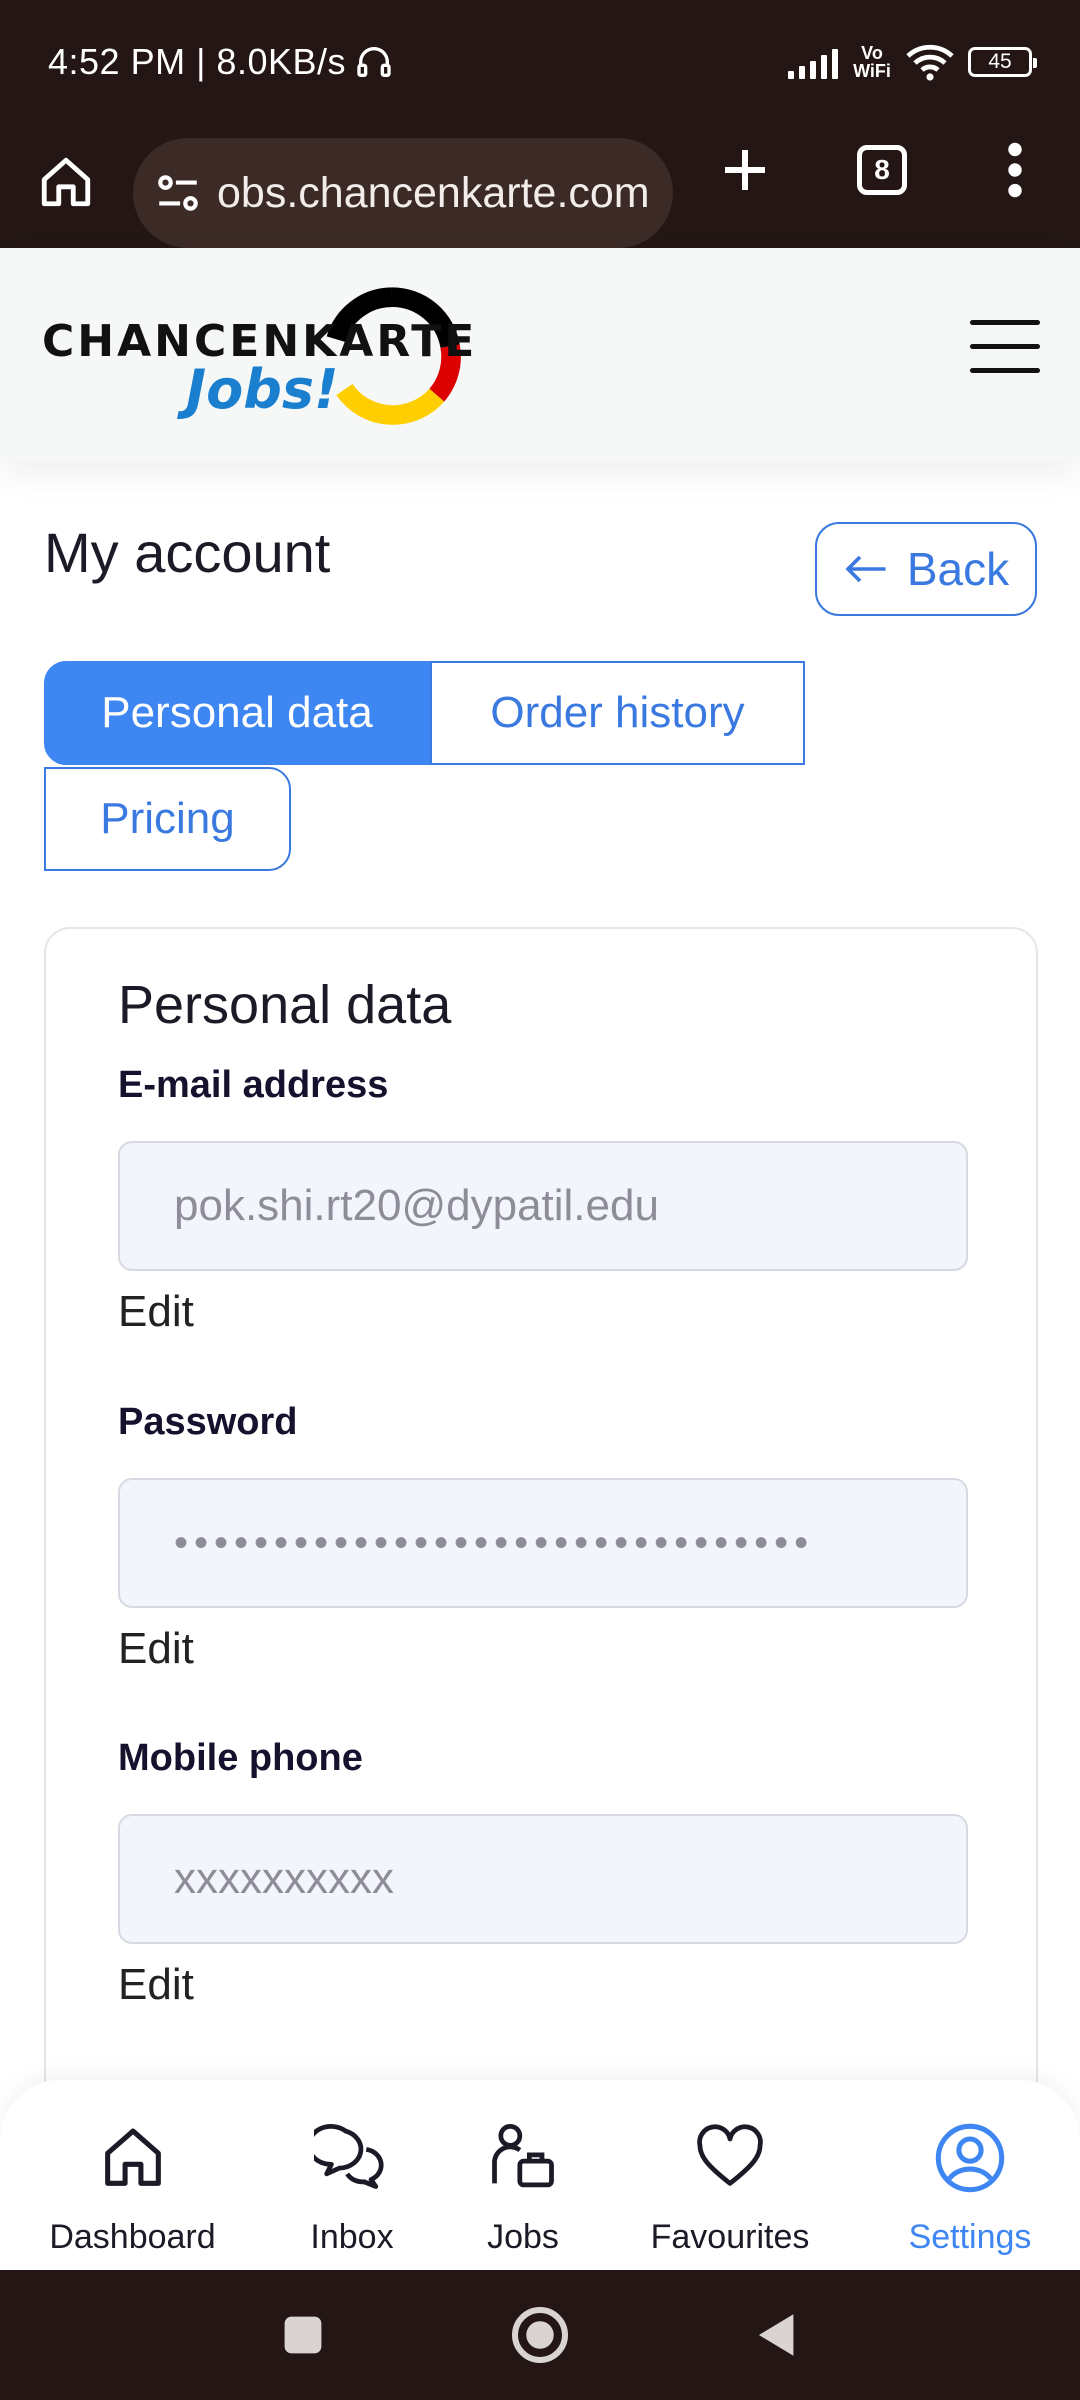 The image size is (1080, 2400). What do you see at coordinates (197, 61) in the screenshot?
I see `status-time: 4:52 PM | 8.0KB/s` at bounding box center [197, 61].